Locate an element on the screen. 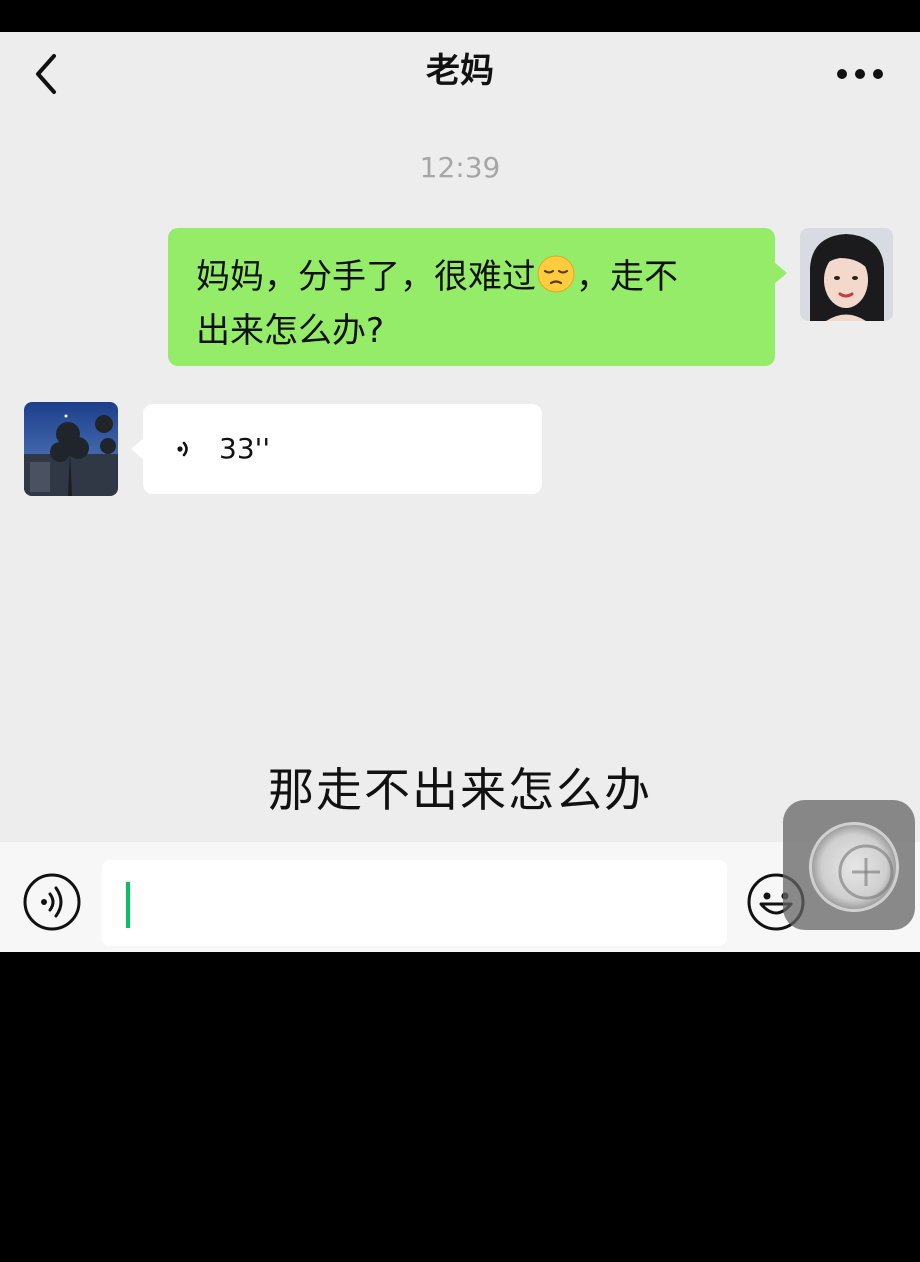 The height and width of the screenshot is (1262, 920). plus-icon is located at coordinates (866, 872).